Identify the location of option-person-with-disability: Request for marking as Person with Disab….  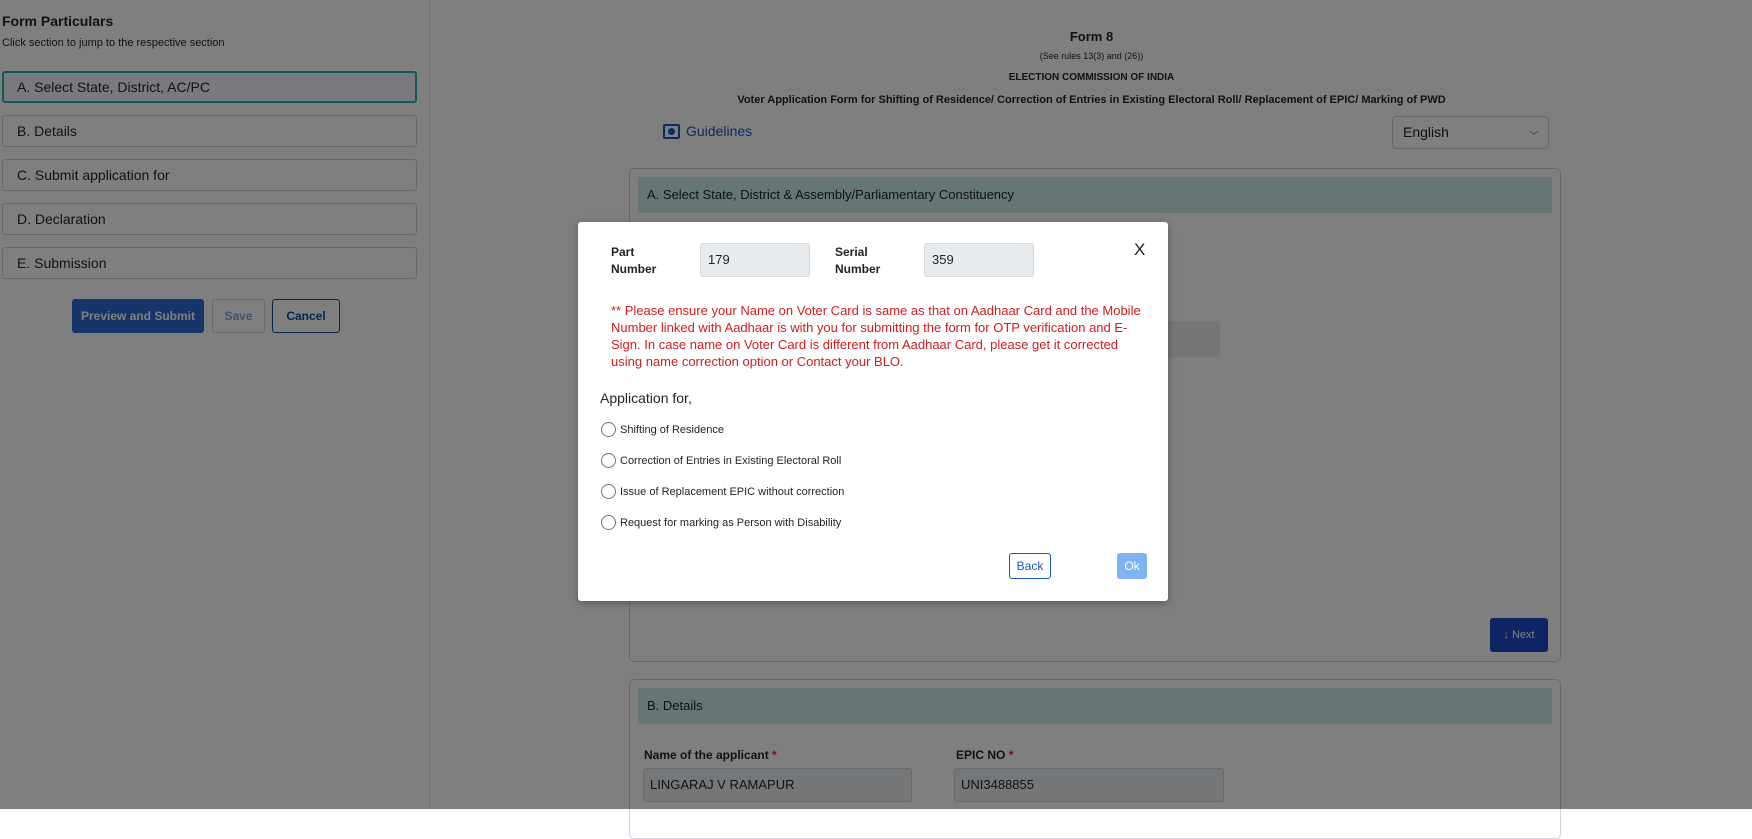
(721, 522).